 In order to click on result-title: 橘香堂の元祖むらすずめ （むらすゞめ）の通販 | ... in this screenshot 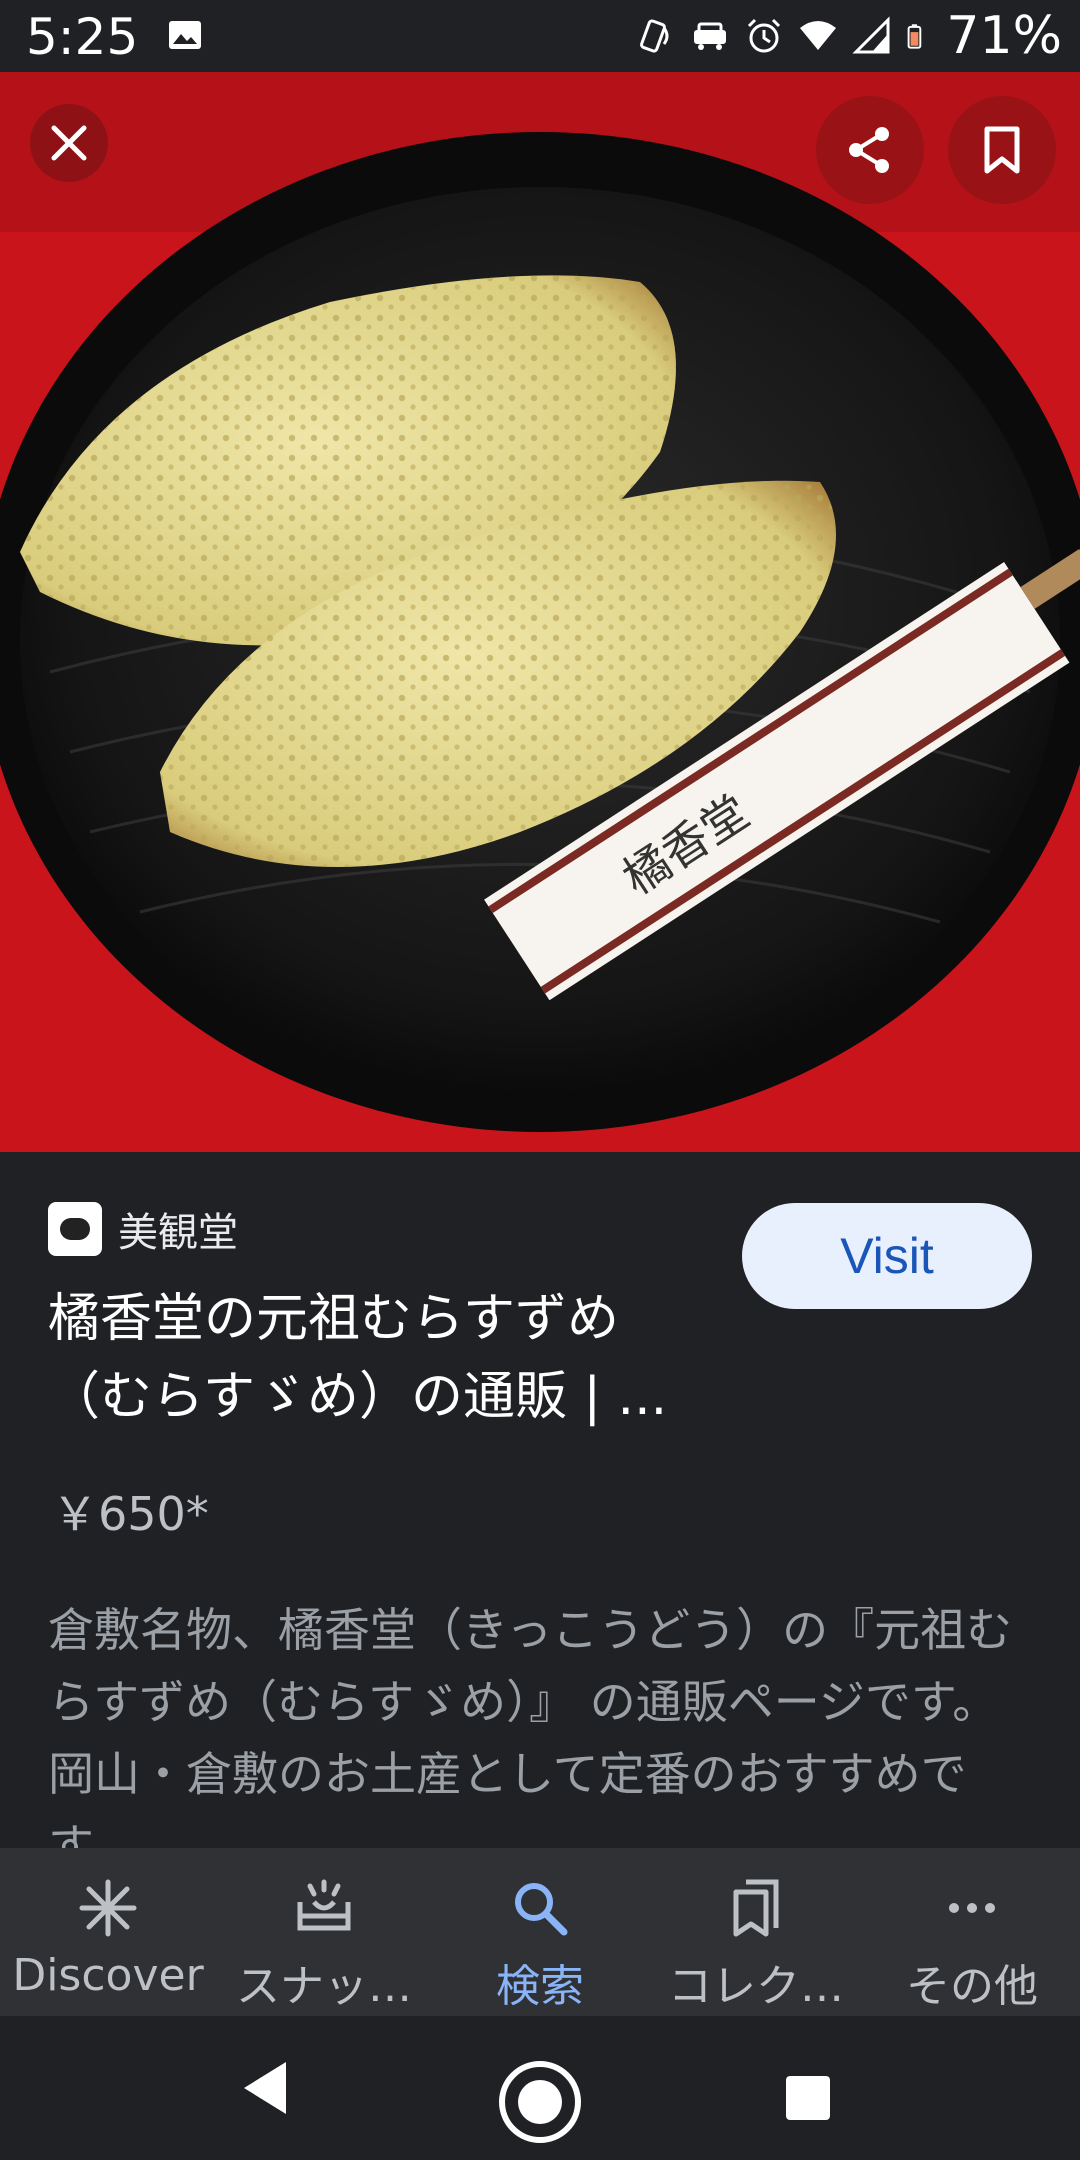, I will do `click(368, 1358)`.